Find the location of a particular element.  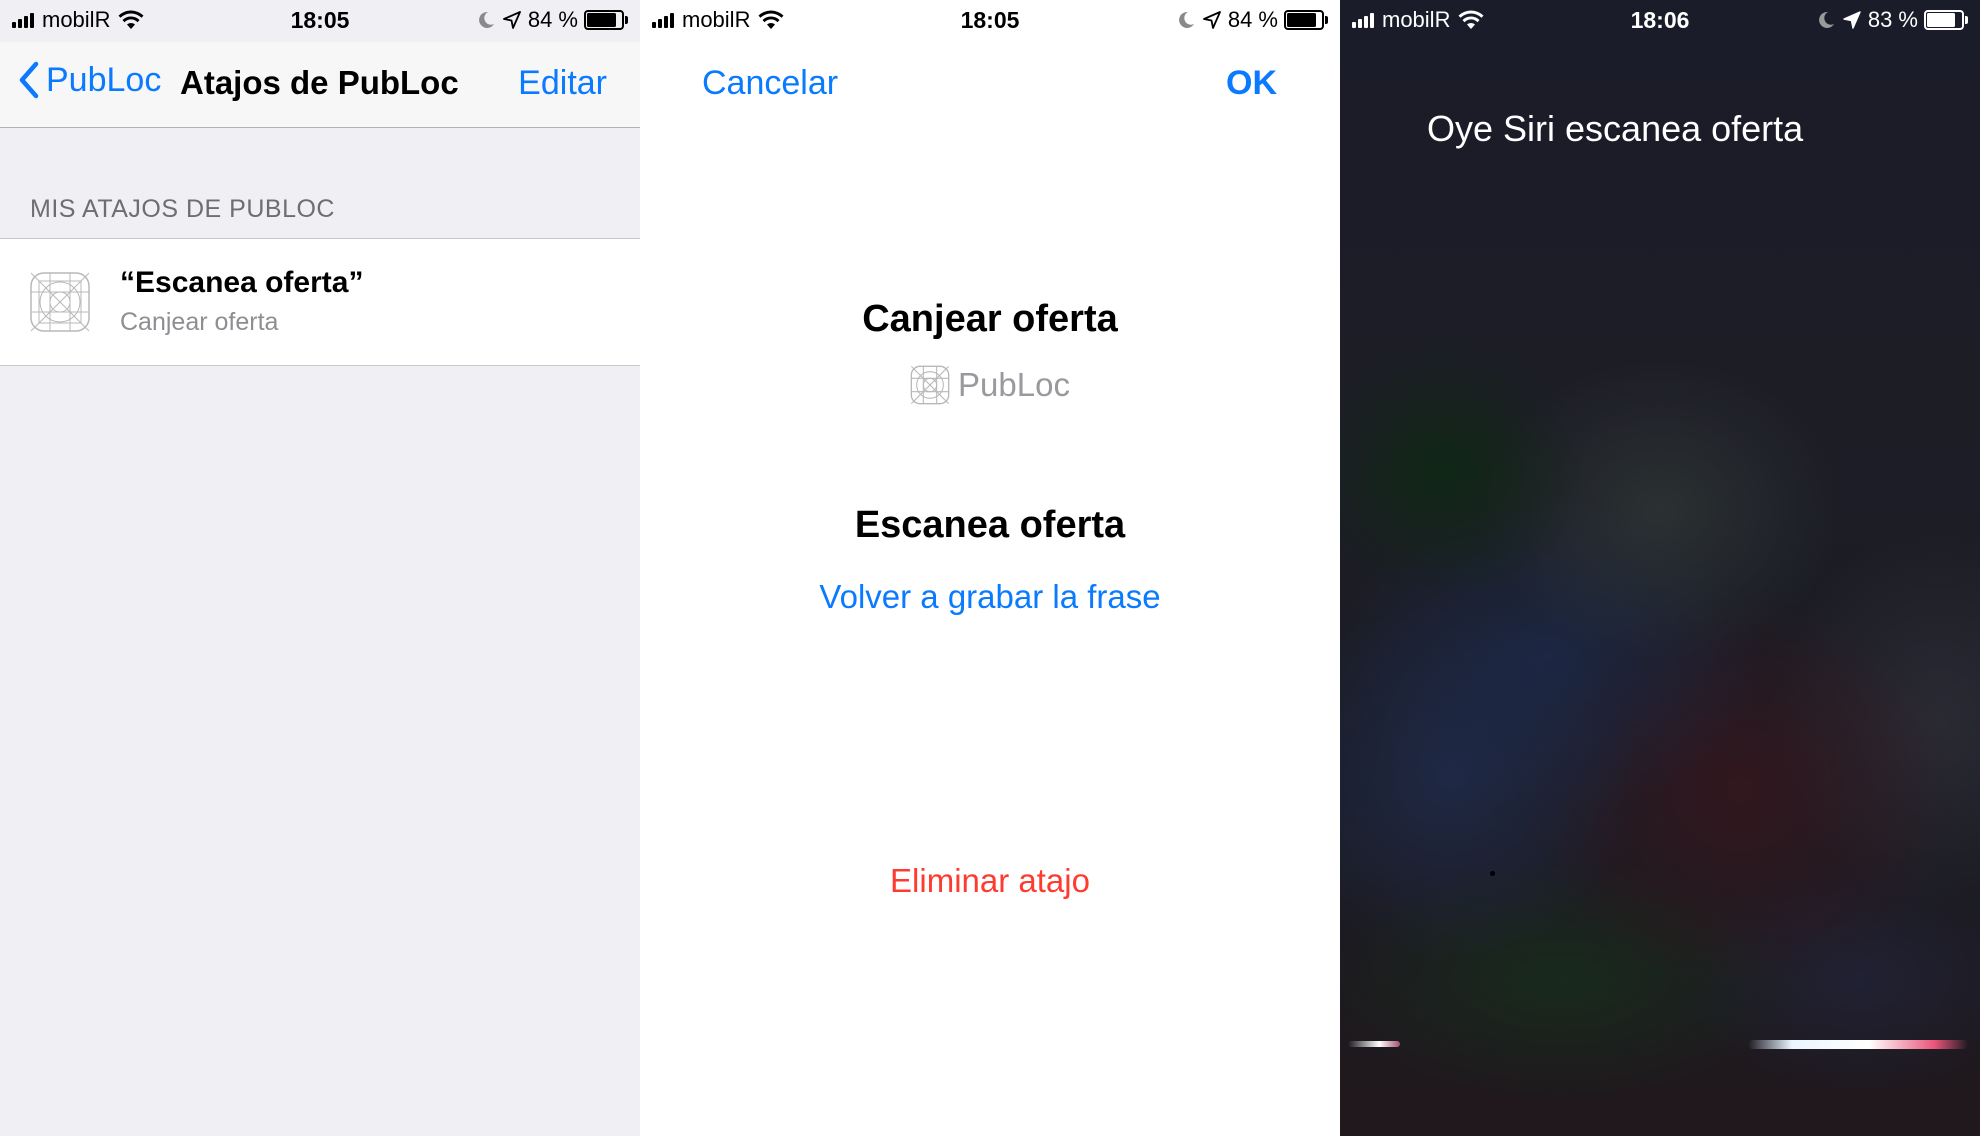

section-header: MIS ATAJOS DE PUBLOC is located at coordinates (182, 209).